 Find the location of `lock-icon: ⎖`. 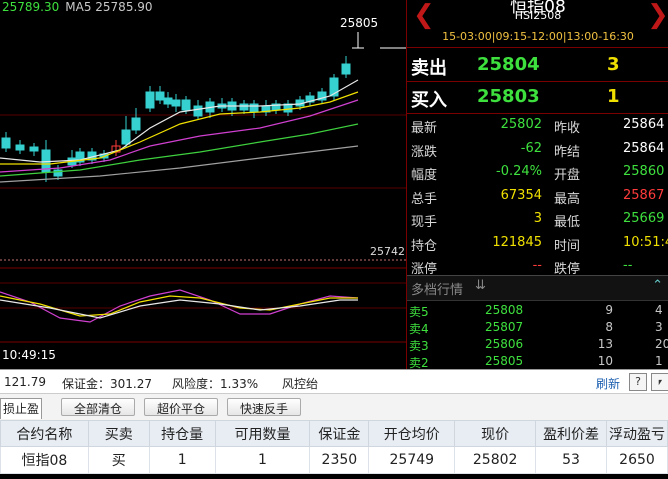

lock-icon: ⎖ is located at coordinates (659, 382).